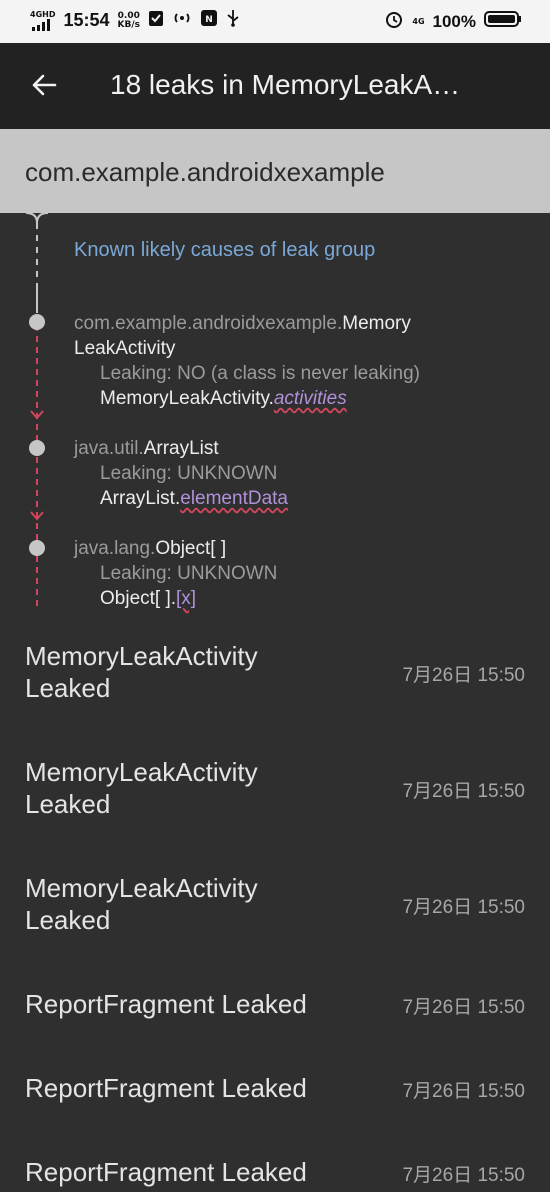 Image resolution: width=550 pixels, height=1192 pixels. Describe the element at coordinates (376, 323) in the screenshot. I see `class-name: Memory` at that location.